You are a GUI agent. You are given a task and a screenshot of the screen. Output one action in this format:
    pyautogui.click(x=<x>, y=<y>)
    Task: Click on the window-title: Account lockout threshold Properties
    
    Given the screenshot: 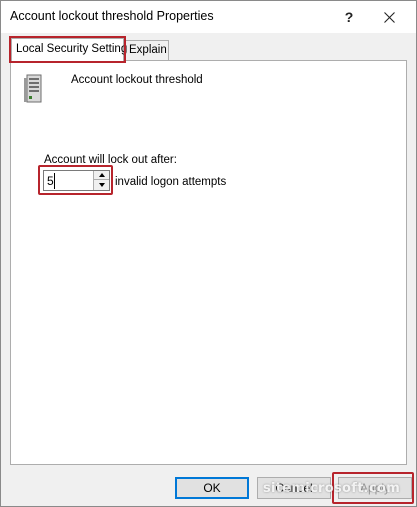 What is the action you would take?
    pyautogui.click(x=112, y=16)
    